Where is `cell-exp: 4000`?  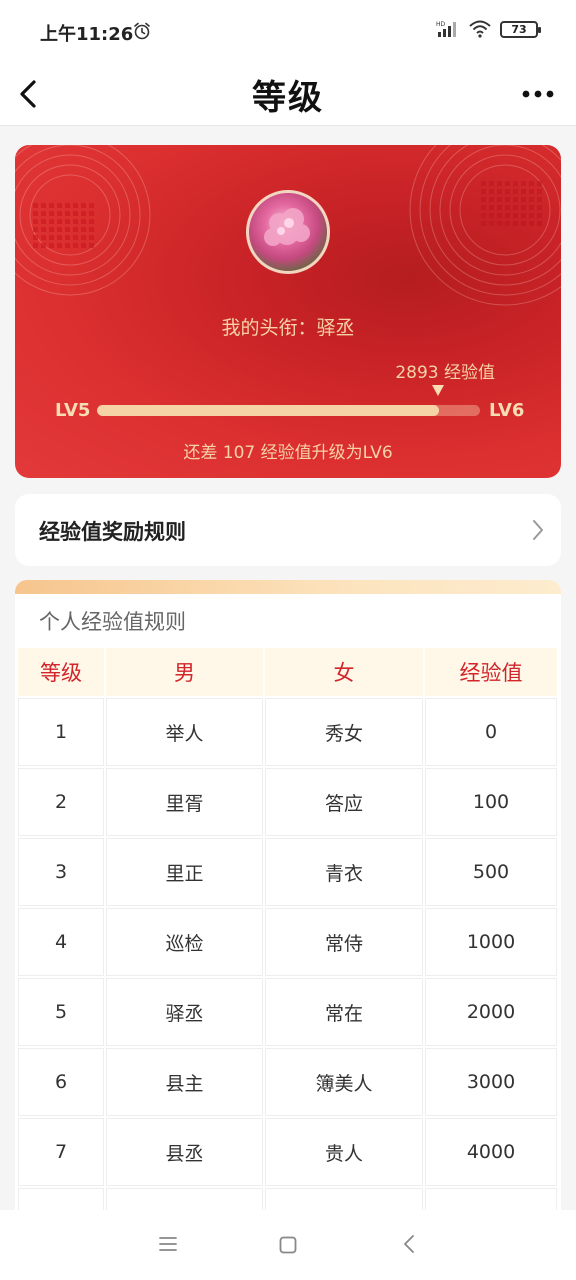 cell-exp: 4000 is located at coordinates (491, 1152).